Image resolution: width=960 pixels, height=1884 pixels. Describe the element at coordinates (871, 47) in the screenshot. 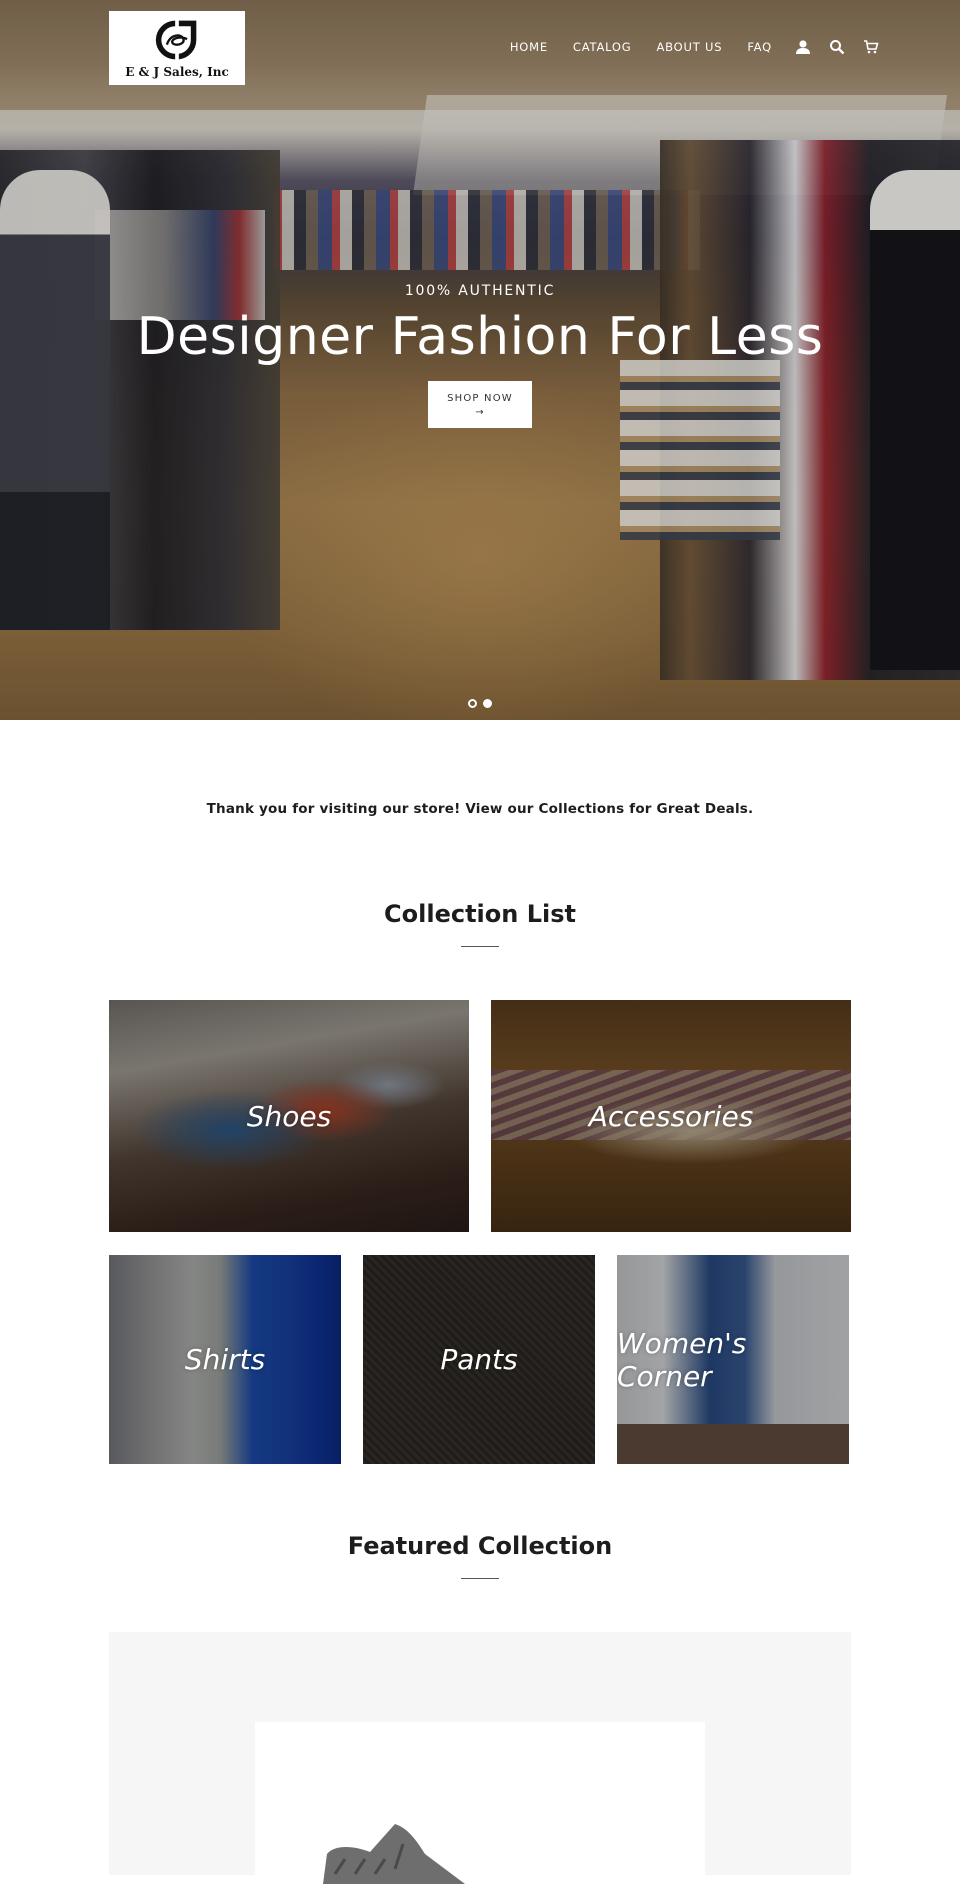

I see `cart-icon` at that location.